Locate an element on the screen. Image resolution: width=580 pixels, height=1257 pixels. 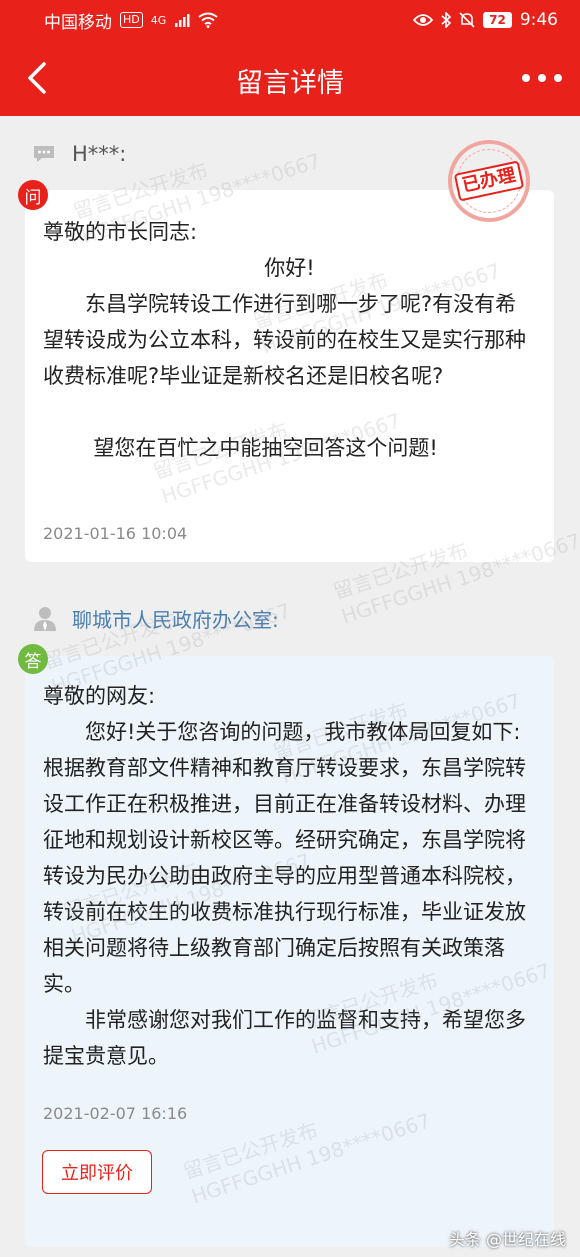
responder-name: 聊城市人民政府办公室: is located at coordinates (175, 620).